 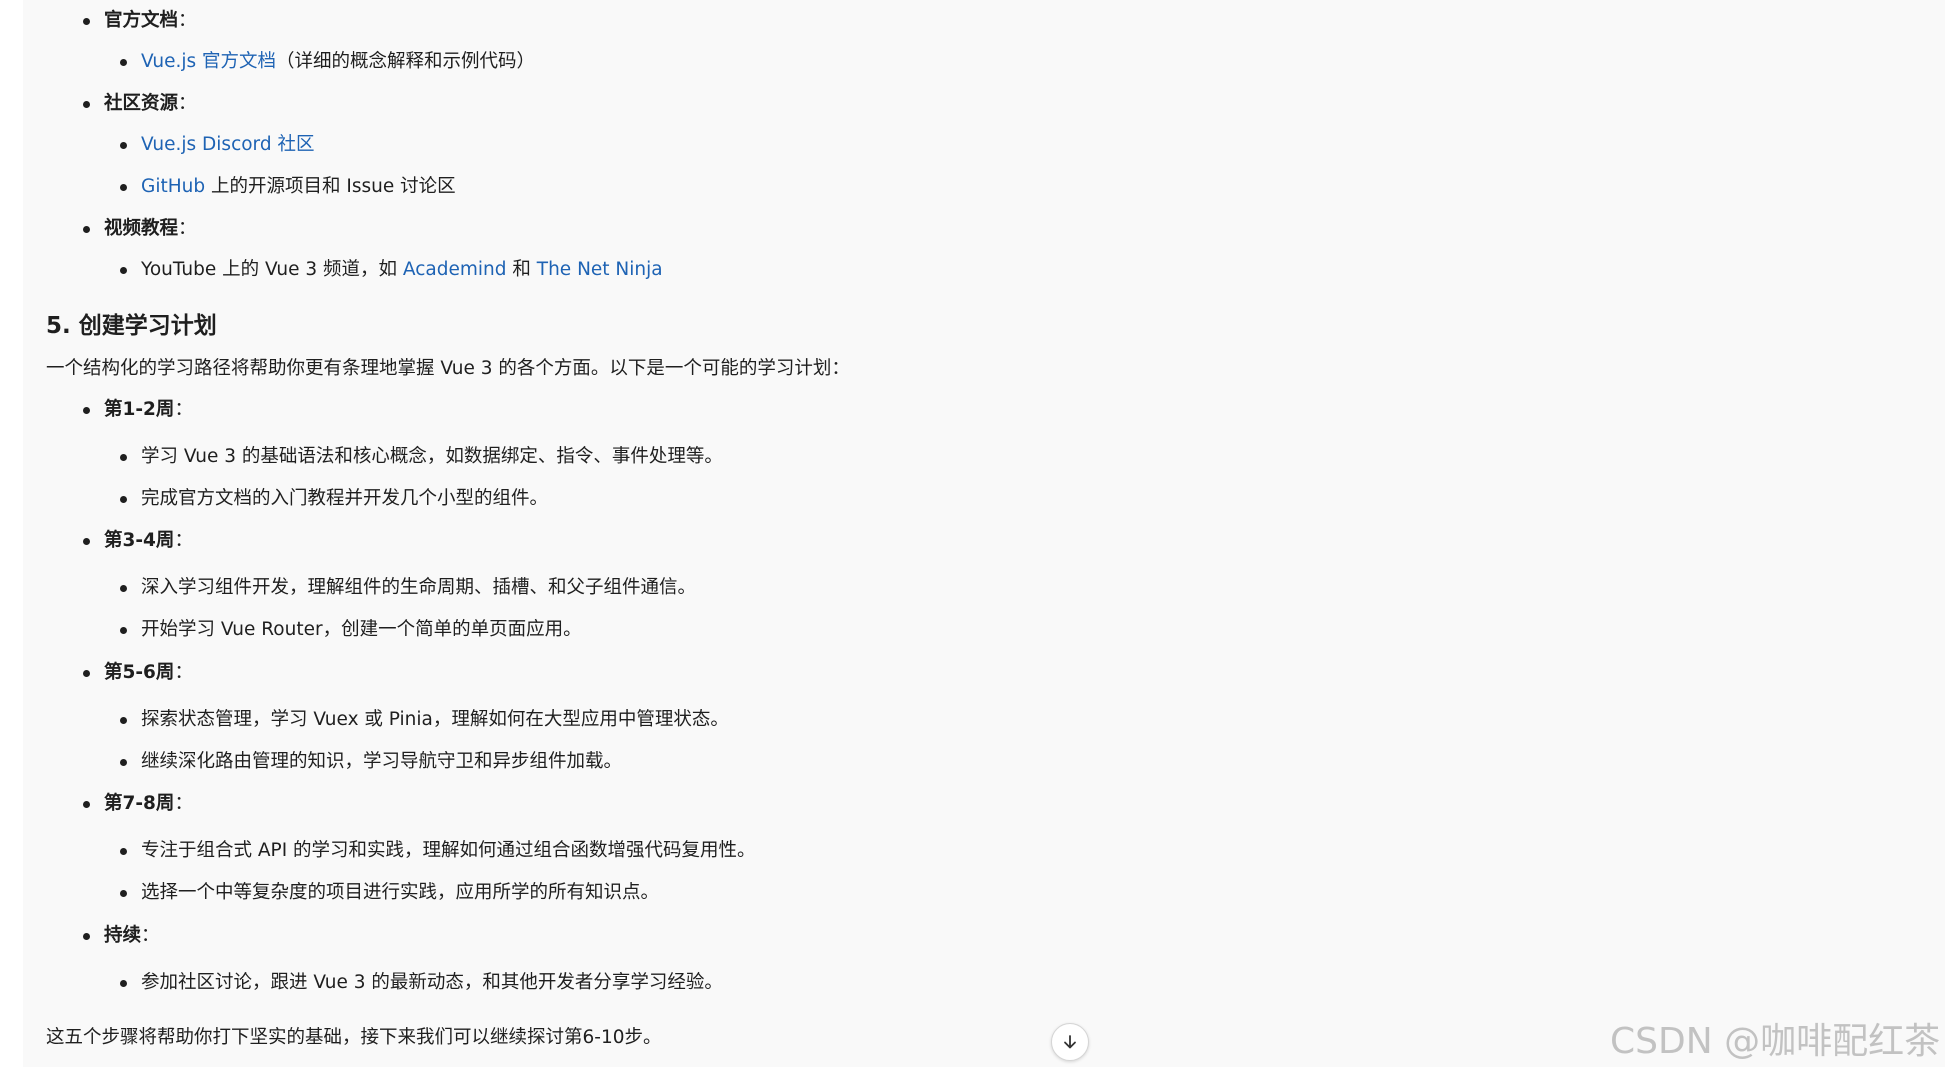 I want to click on arrow-down-icon, so click(x=1070, y=1042).